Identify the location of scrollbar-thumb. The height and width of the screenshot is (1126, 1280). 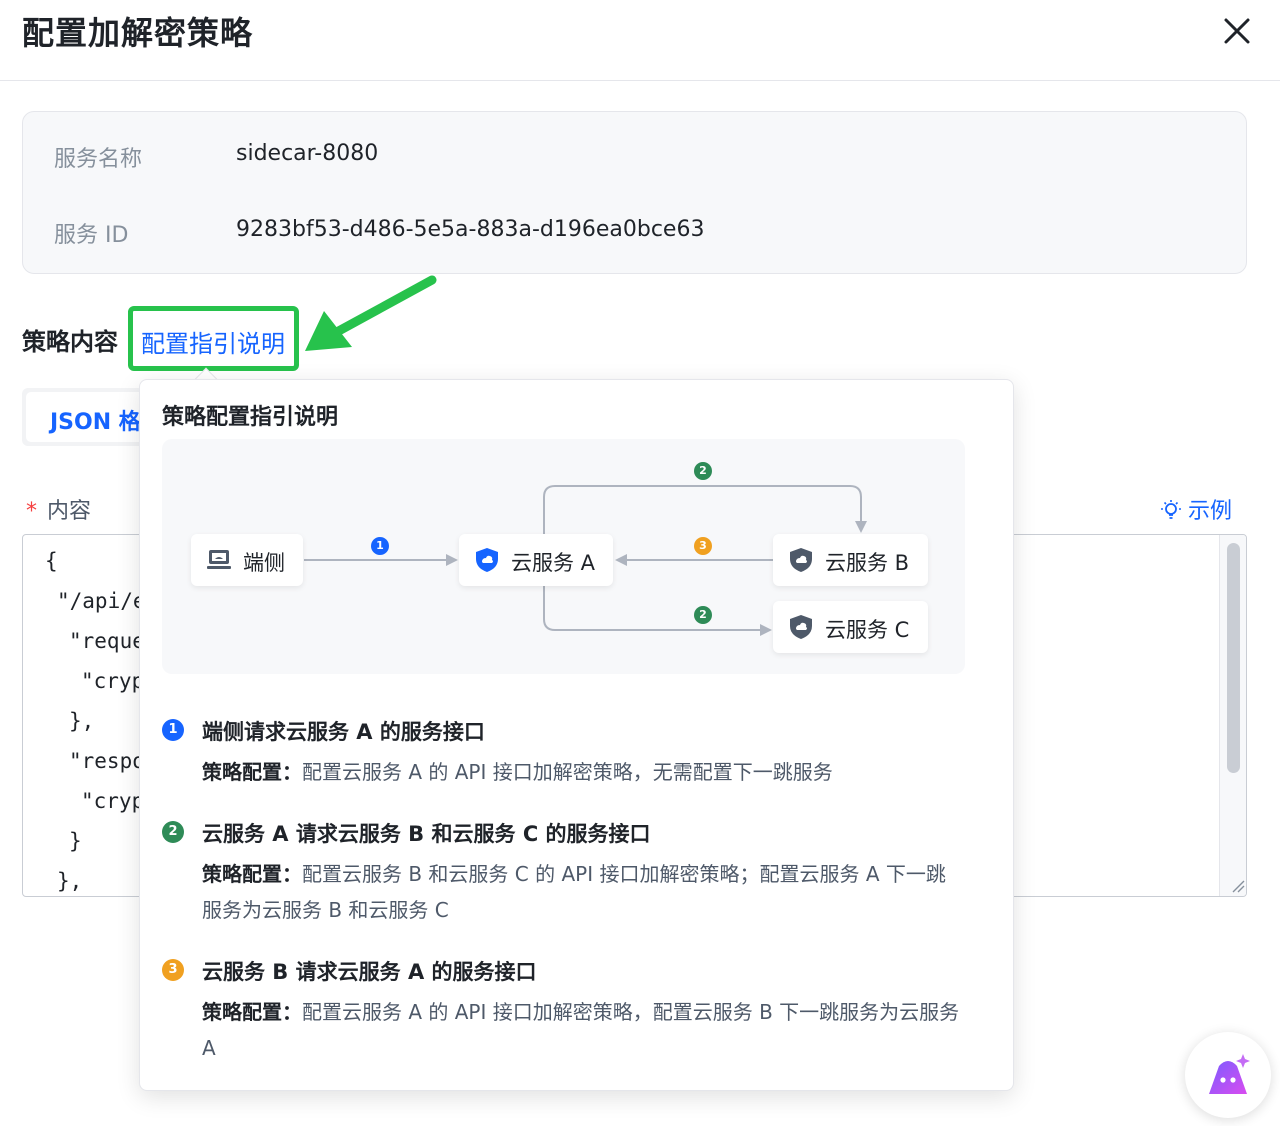
(1233, 658).